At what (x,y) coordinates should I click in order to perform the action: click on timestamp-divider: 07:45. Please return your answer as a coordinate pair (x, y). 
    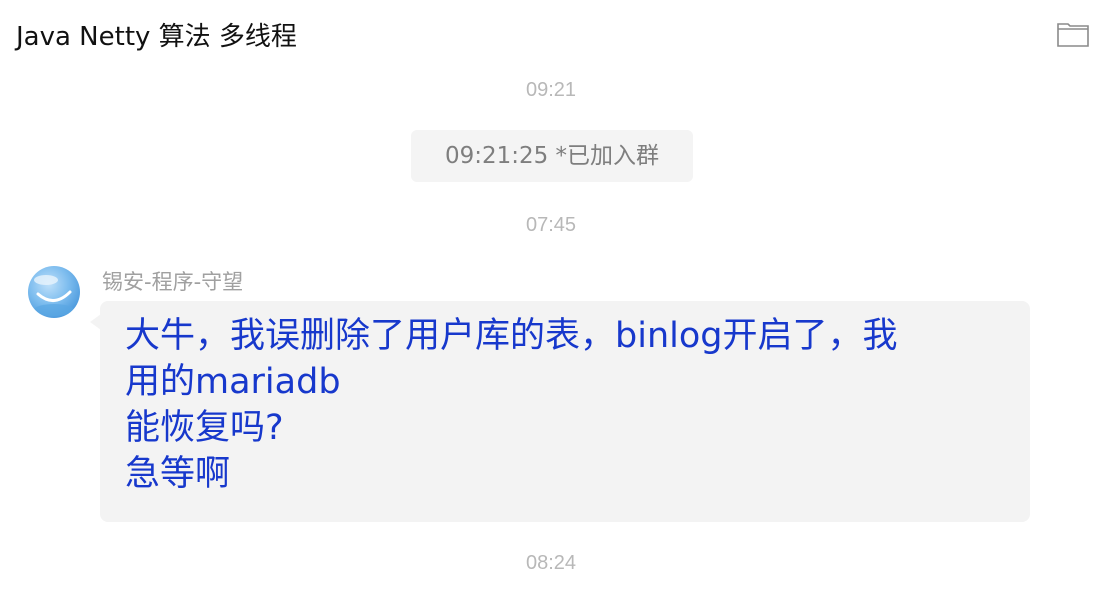
    Looking at the image, I should click on (551, 225).